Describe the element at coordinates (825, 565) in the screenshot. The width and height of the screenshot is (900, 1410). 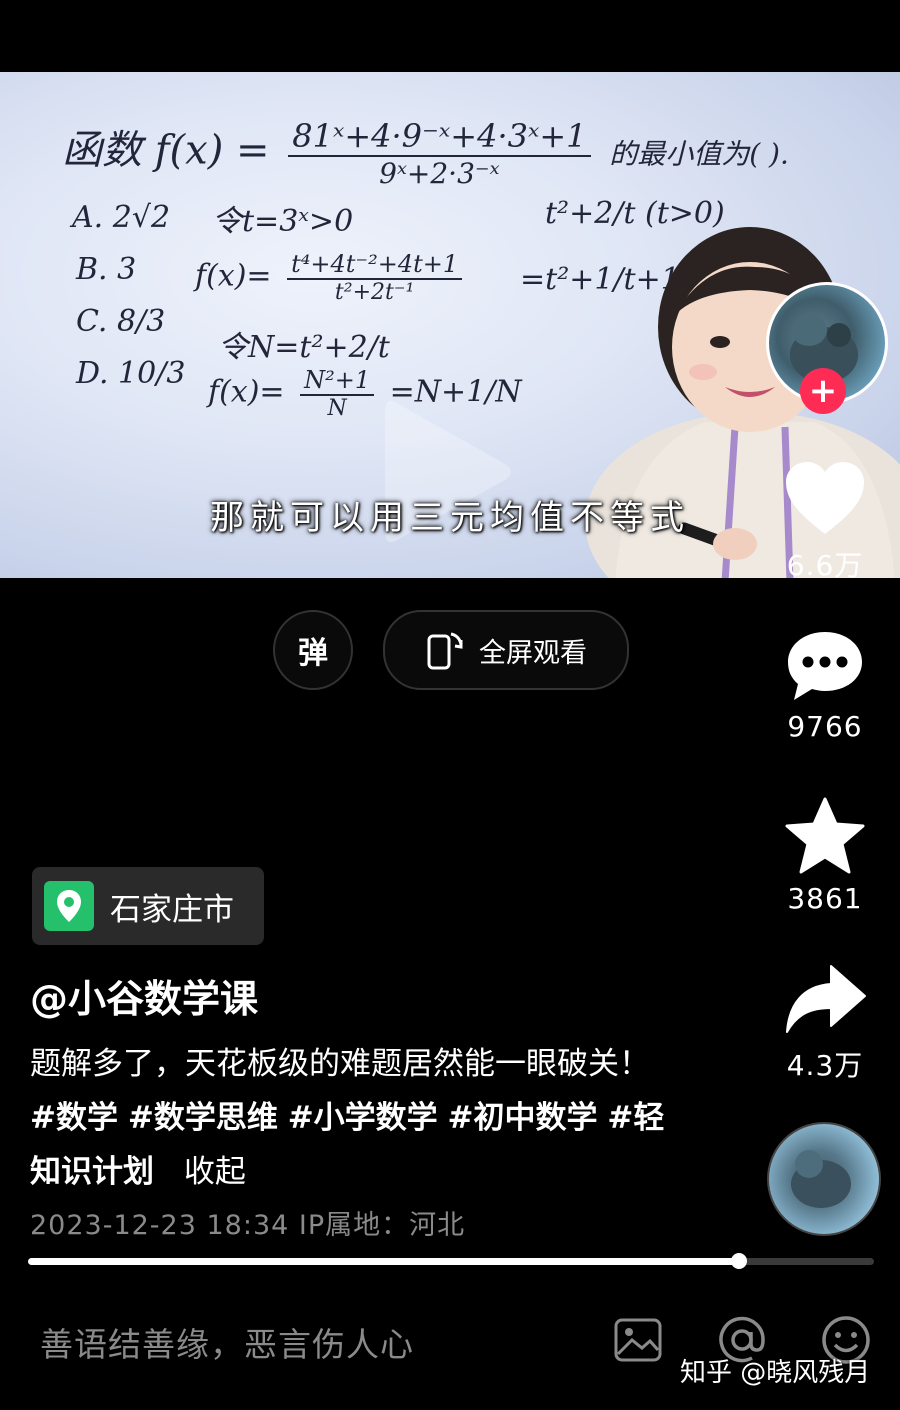
I see `like-count: 6.6万` at that location.